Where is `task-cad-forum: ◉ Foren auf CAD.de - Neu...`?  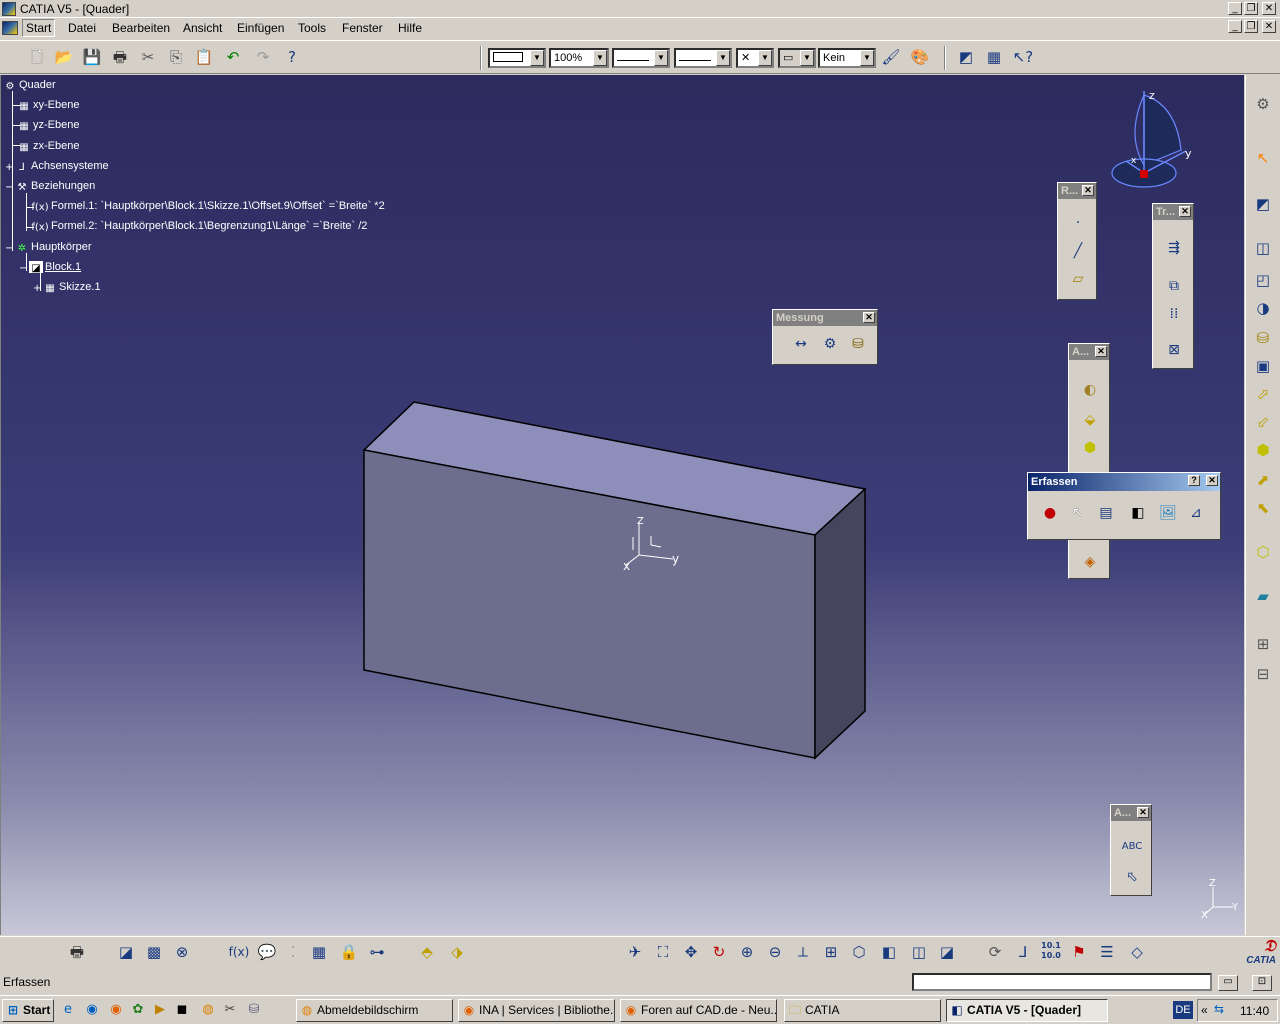
task-cad-forum: ◉ Foren auf CAD.de - Neu... is located at coordinates (698, 1010).